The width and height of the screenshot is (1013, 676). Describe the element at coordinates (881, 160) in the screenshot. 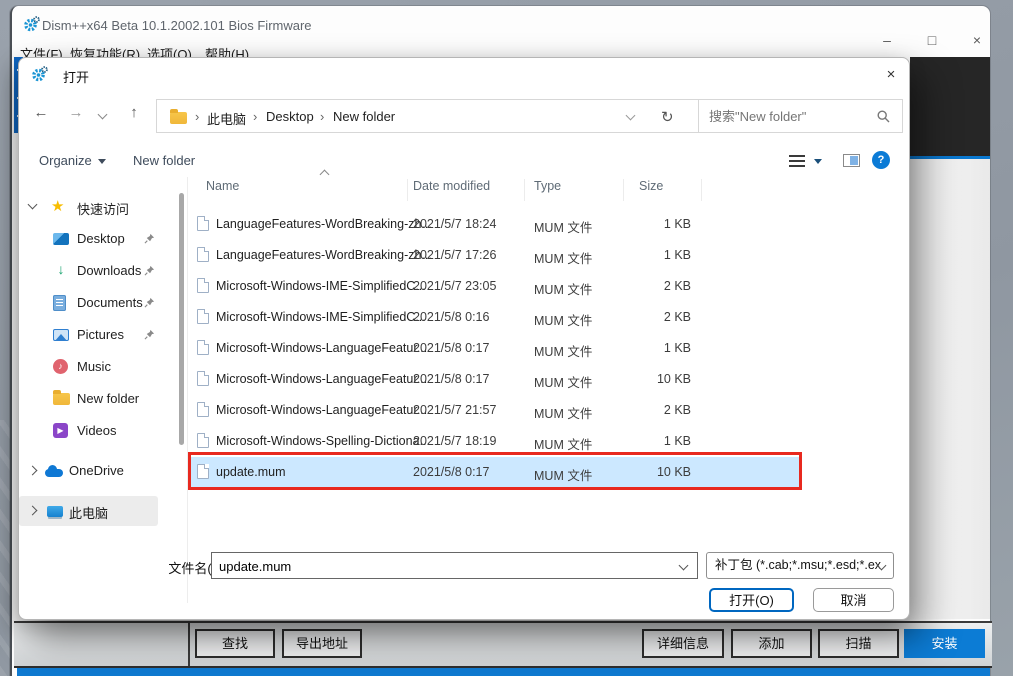

I see `help-icon: ?` at that location.